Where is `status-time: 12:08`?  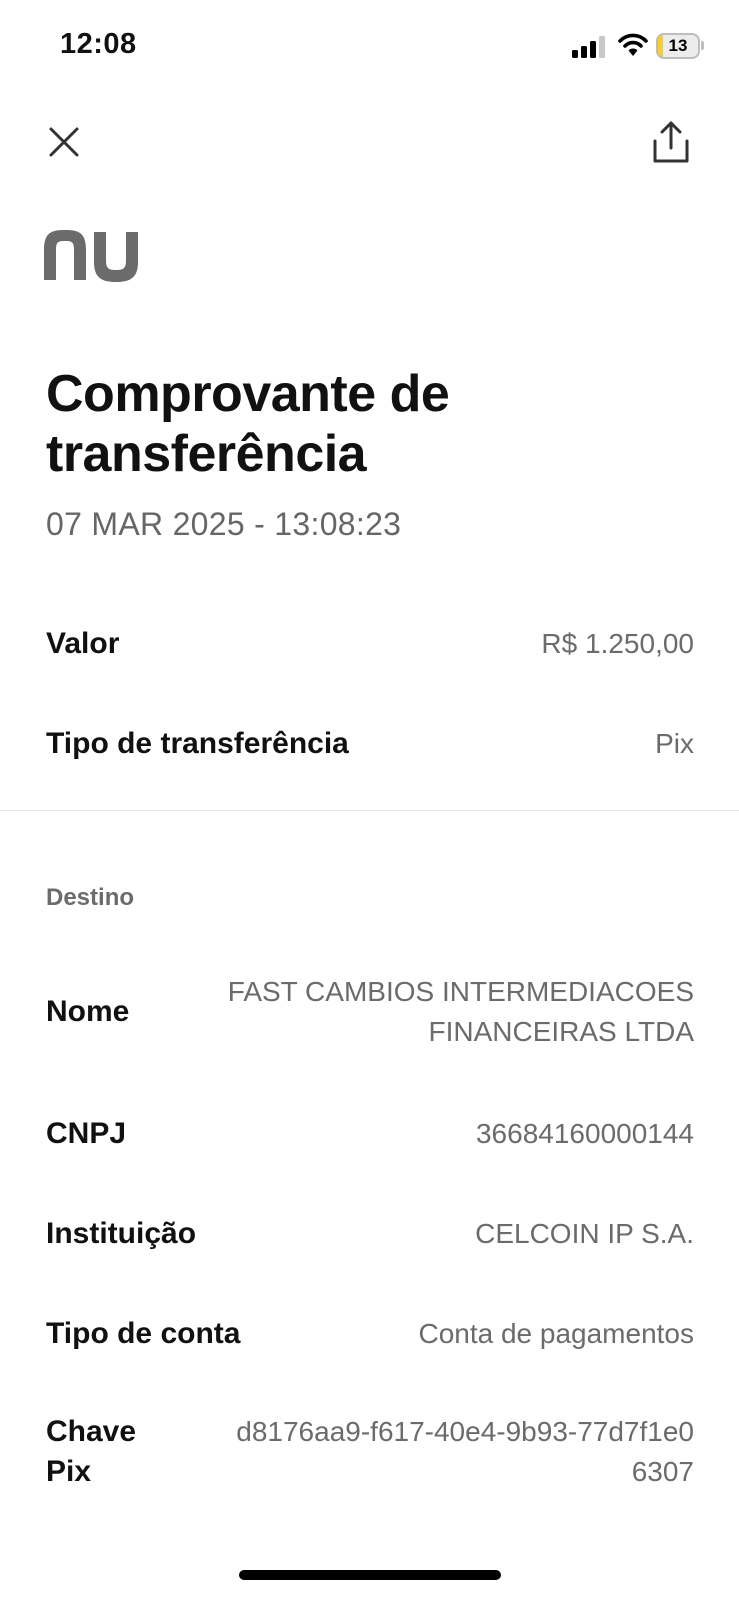
status-time: 12:08 is located at coordinates (98, 44).